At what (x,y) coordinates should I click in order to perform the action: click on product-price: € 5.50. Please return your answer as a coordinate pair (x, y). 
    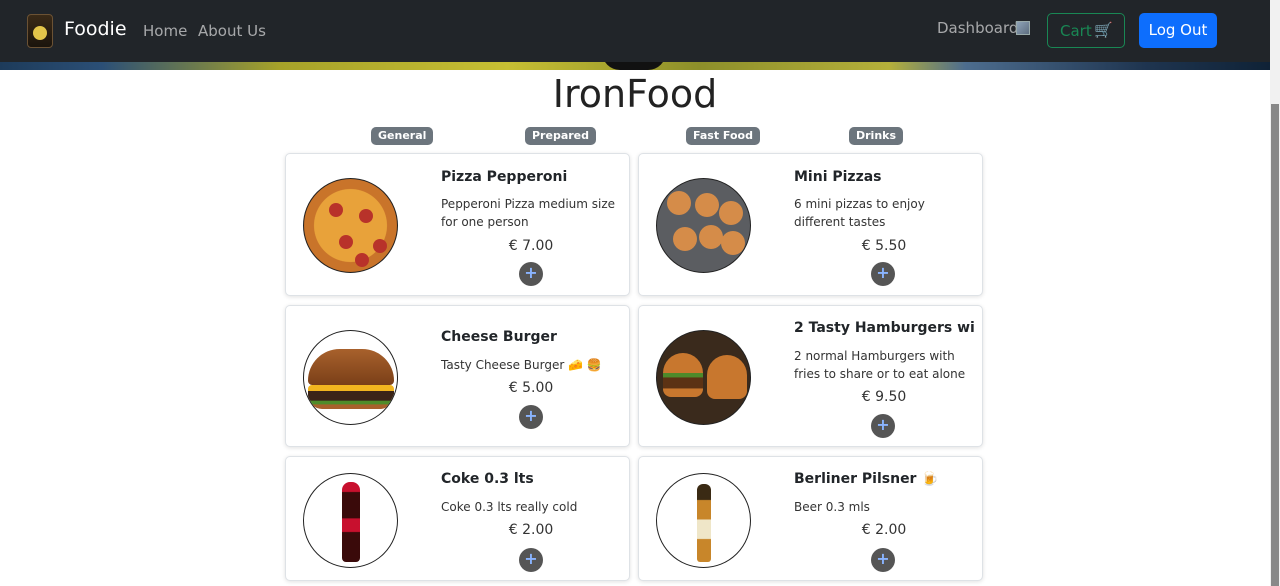
    Looking at the image, I should click on (884, 246).